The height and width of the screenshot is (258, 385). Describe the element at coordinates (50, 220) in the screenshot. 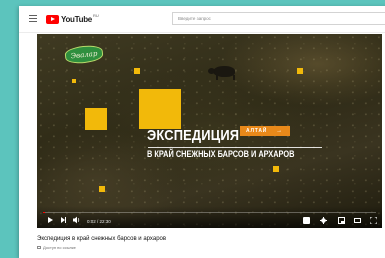

I see `play-icon` at that location.